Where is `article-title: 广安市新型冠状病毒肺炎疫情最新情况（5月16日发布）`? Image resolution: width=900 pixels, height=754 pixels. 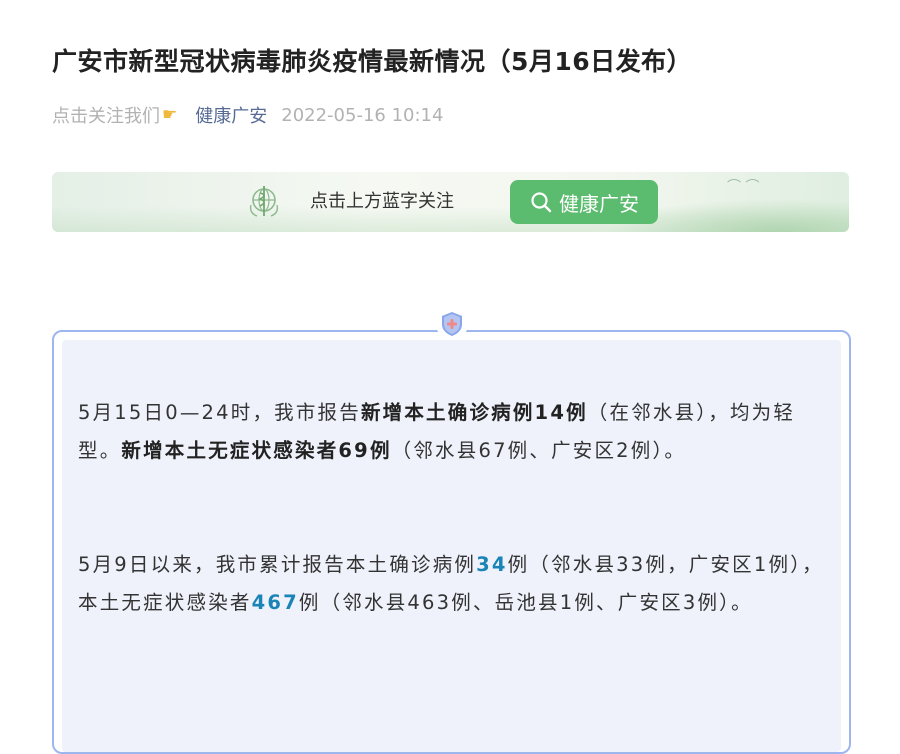 article-title: 广安市新型冠状病毒肺炎疫情最新情况（5月16日发布） is located at coordinates (372, 61).